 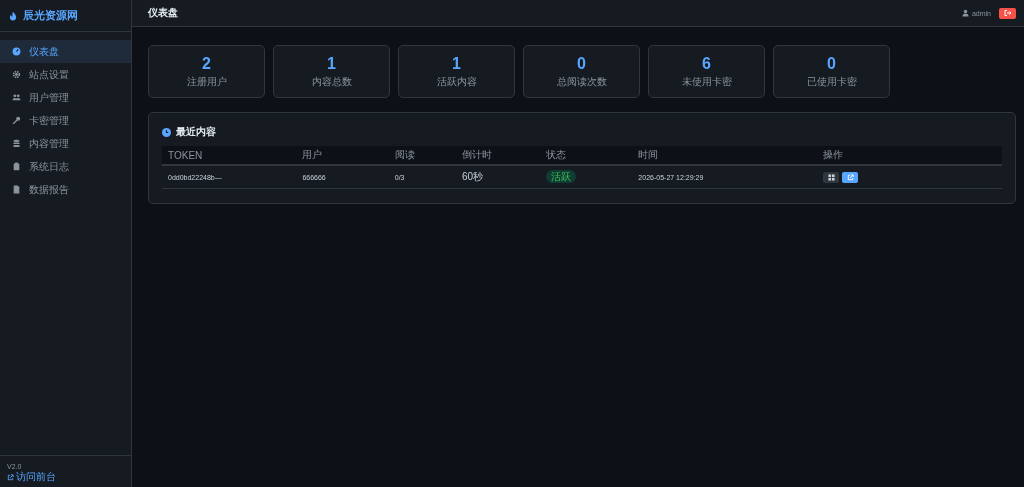 What do you see at coordinates (706, 81) in the screenshot?
I see `stat-label: 未使用卡密` at bounding box center [706, 81].